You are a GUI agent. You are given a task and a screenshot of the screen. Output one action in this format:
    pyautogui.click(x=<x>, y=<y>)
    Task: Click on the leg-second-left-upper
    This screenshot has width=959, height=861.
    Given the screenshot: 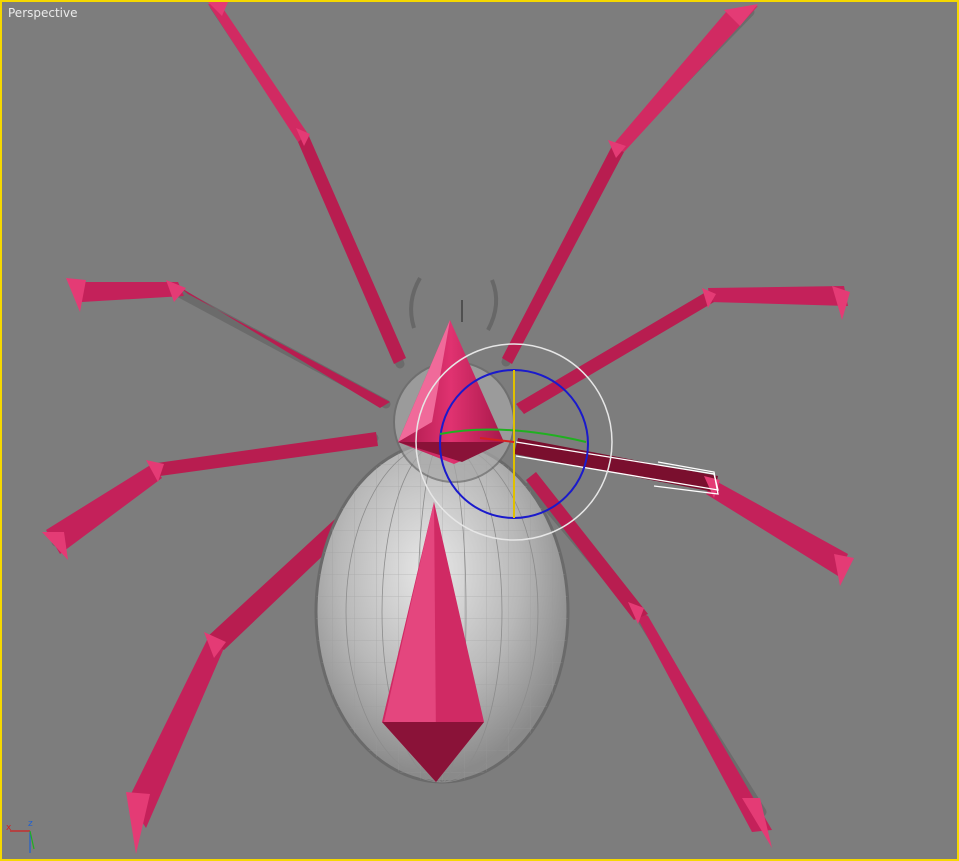 What is the action you would take?
    pyautogui.click(x=126, y=292)
    